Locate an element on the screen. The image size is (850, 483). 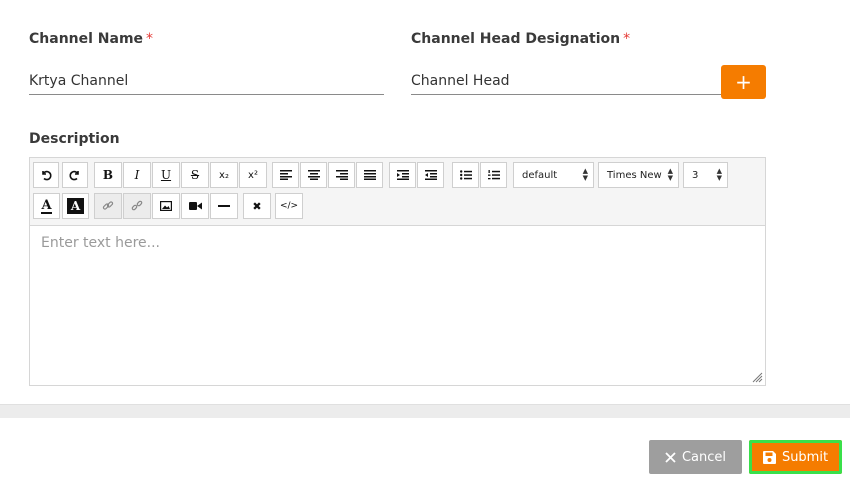
italic-button: I is located at coordinates (137, 175).